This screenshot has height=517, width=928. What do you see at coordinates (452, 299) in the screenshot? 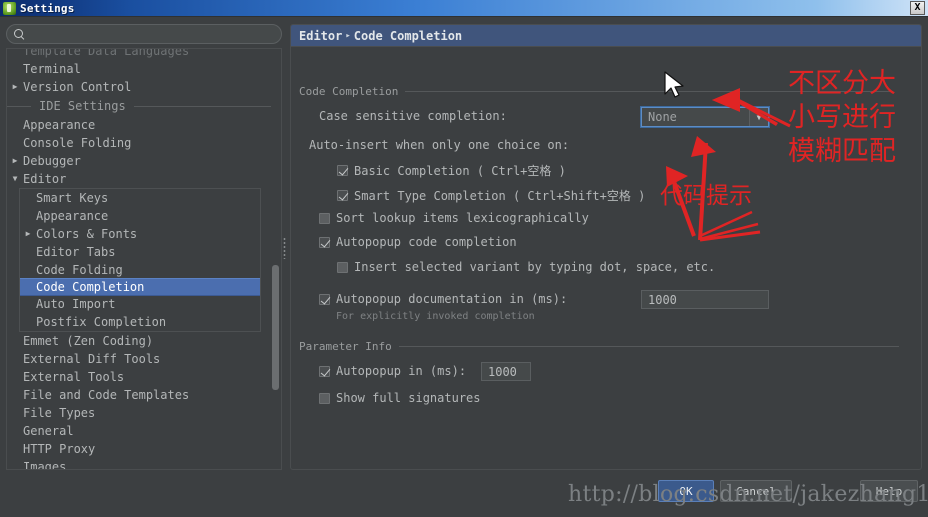
I see `autopopup-doc-label: Autopopup documentation in (ms):` at bounding box center [452, 299].